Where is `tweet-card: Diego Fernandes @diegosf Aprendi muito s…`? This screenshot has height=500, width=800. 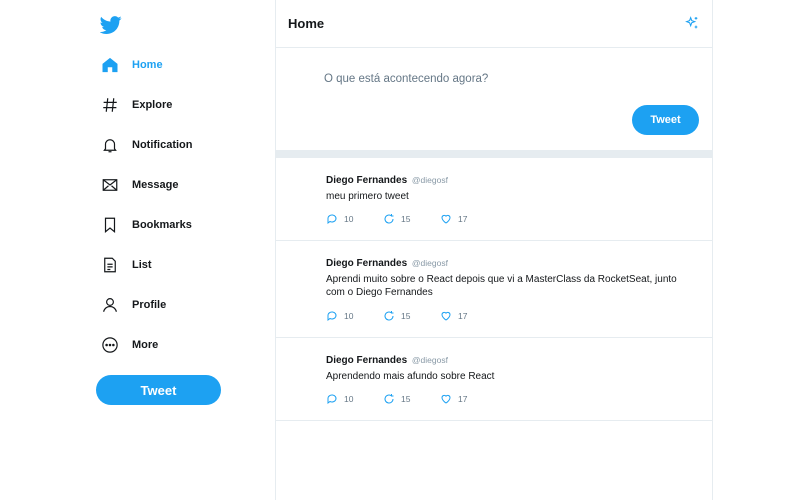 tweet-card: Diego Fernandes @diegosf Aprendi muito s… is located at coordinates (494, 289).